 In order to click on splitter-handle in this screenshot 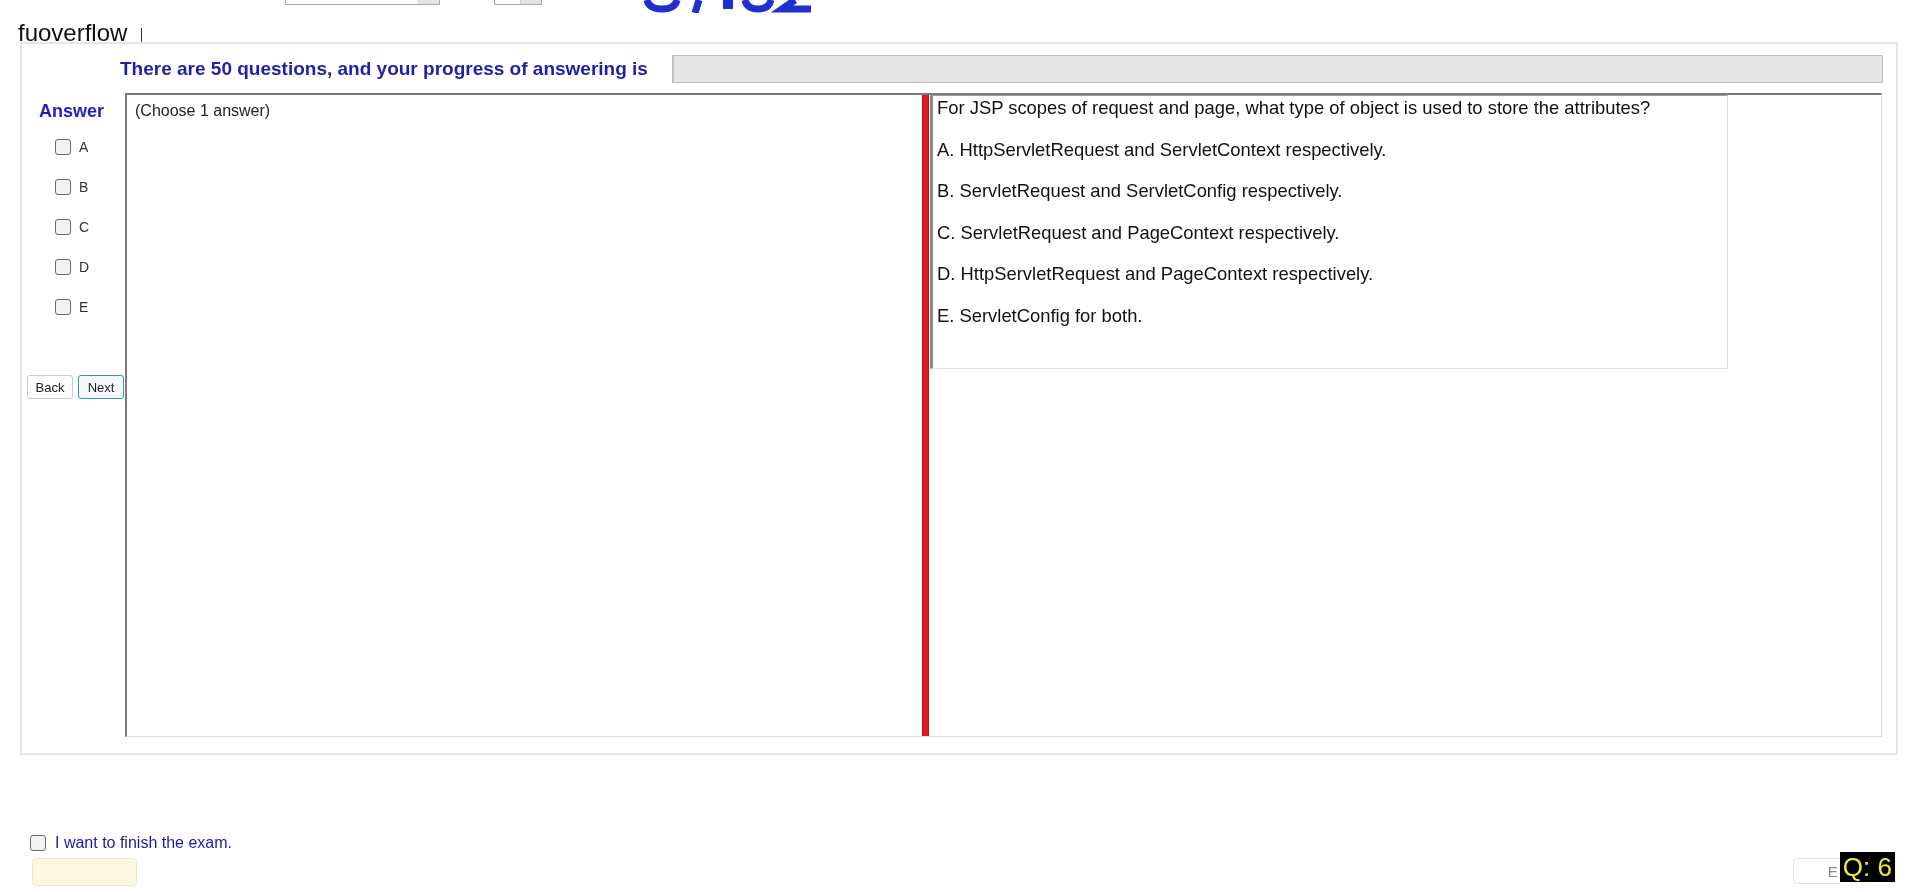, I will do `click(925, 415)`.